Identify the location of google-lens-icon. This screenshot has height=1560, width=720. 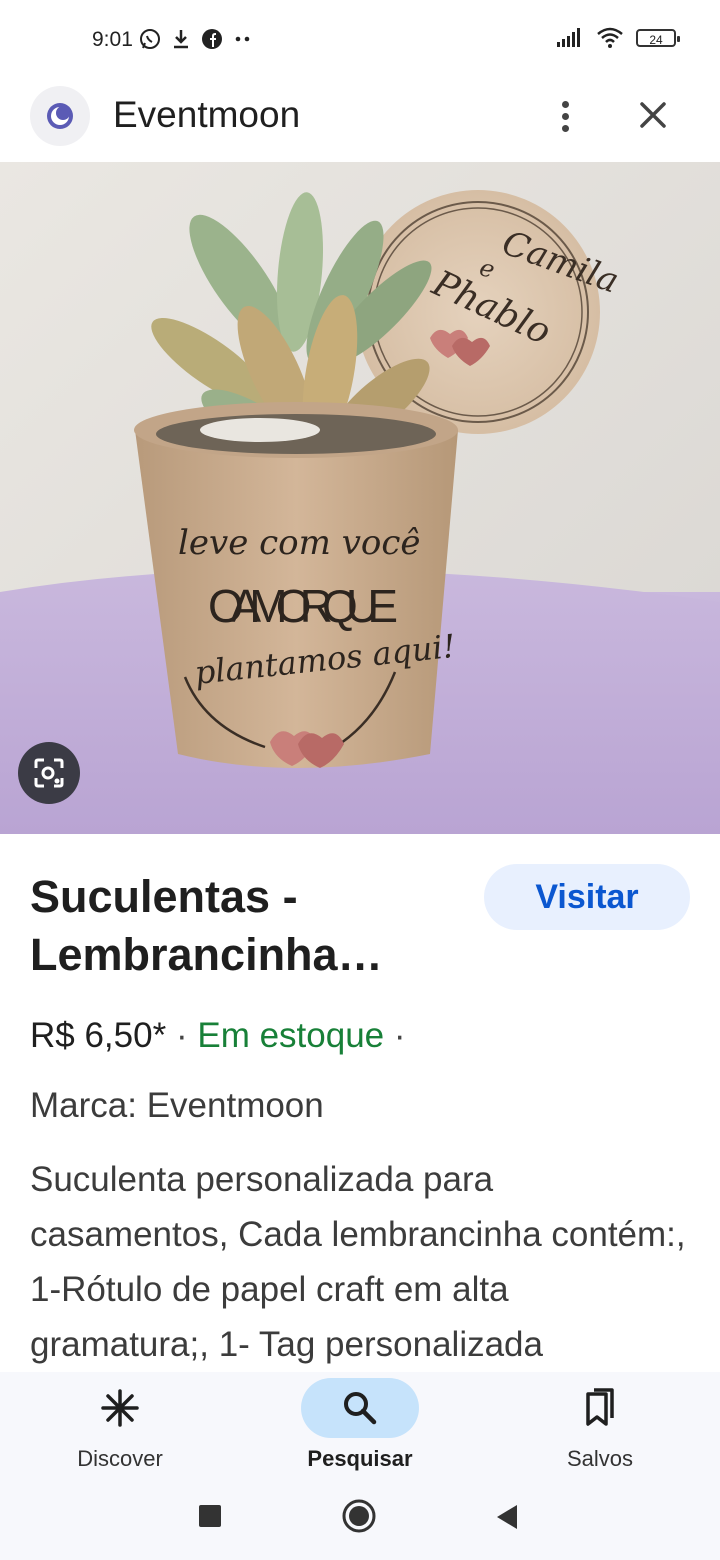
(49, 773).